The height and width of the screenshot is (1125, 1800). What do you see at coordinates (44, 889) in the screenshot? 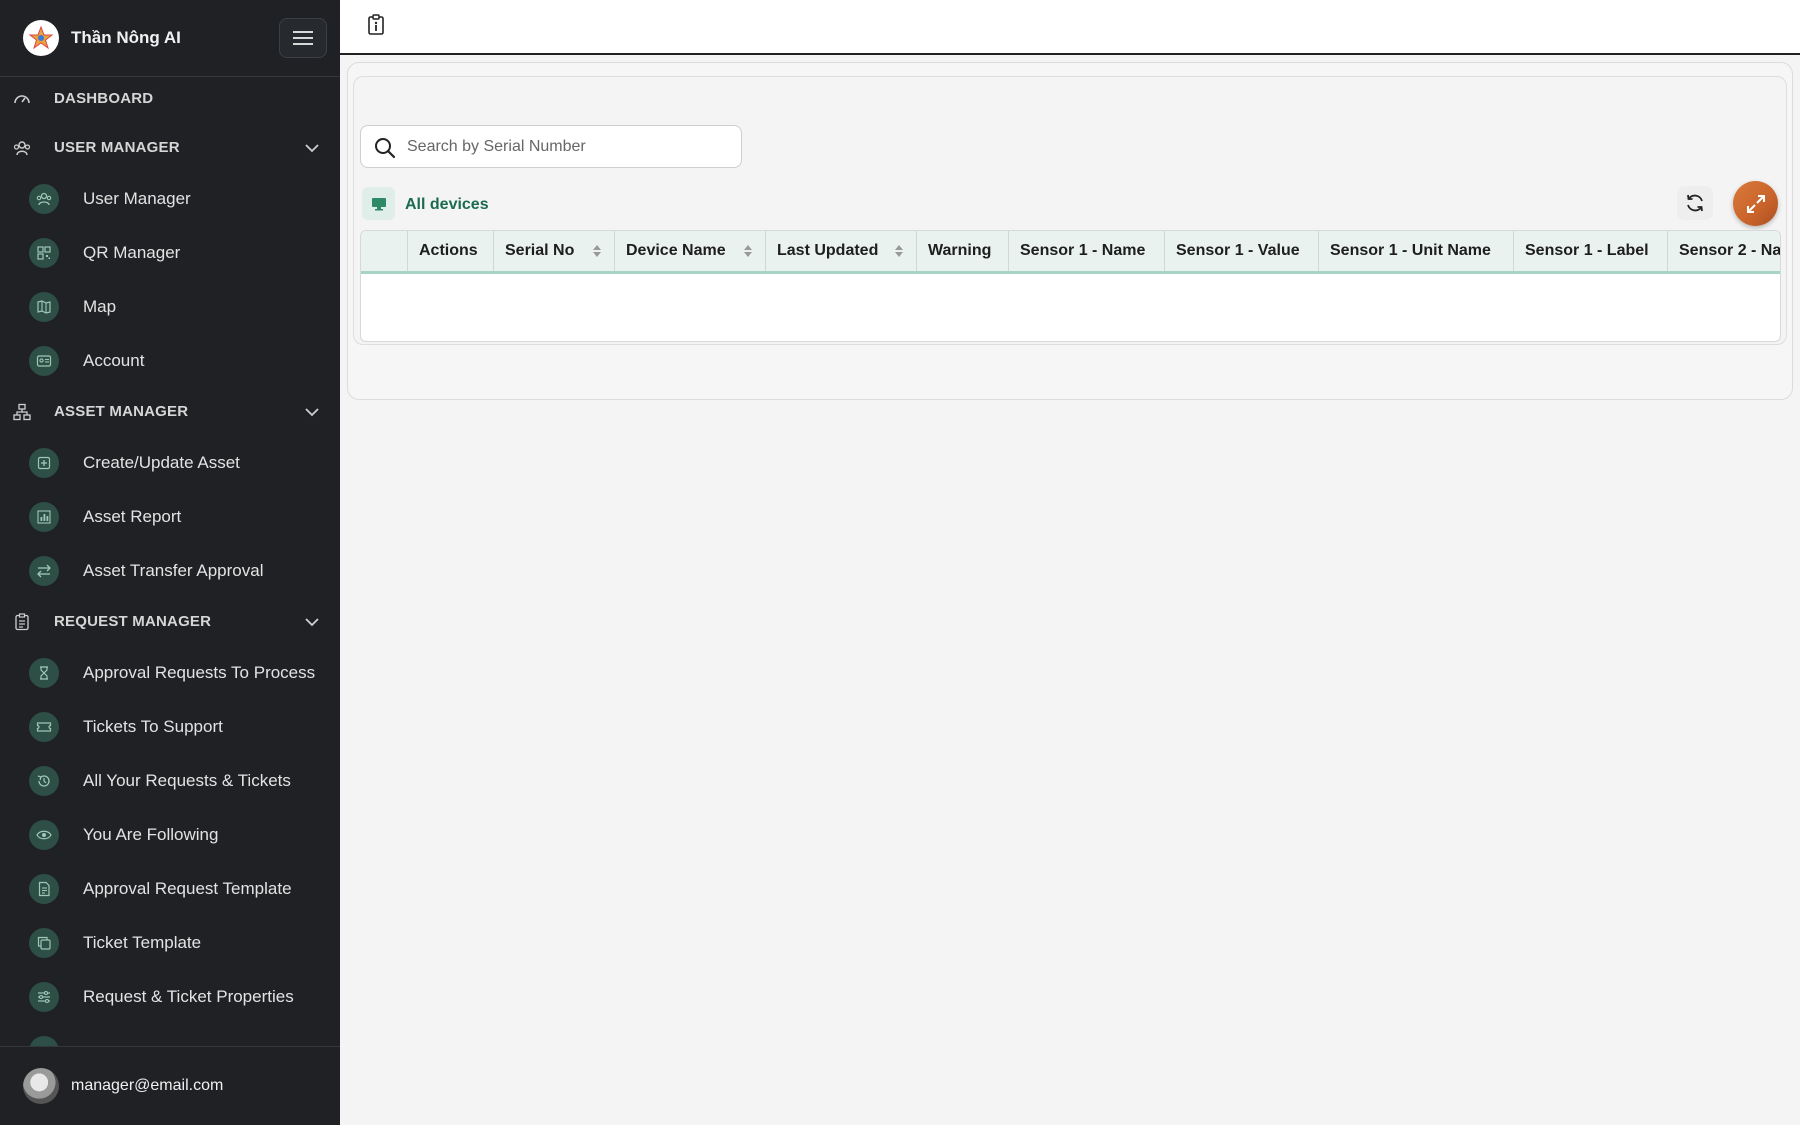
I see `document-icon` at bounding box center [44, 889].